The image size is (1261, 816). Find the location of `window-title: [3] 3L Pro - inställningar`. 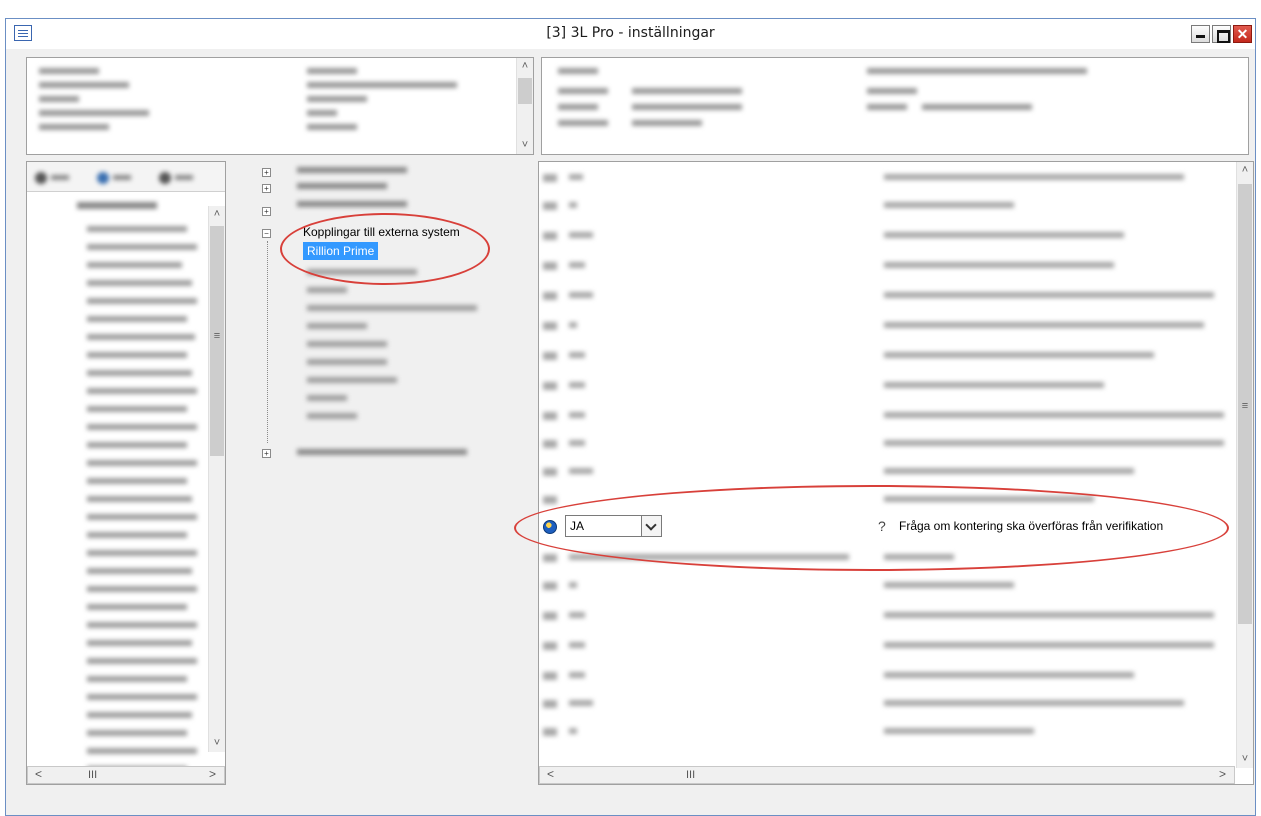

window-title: [3] 3L Pro - inställningar is located at coordinates (630, 33).